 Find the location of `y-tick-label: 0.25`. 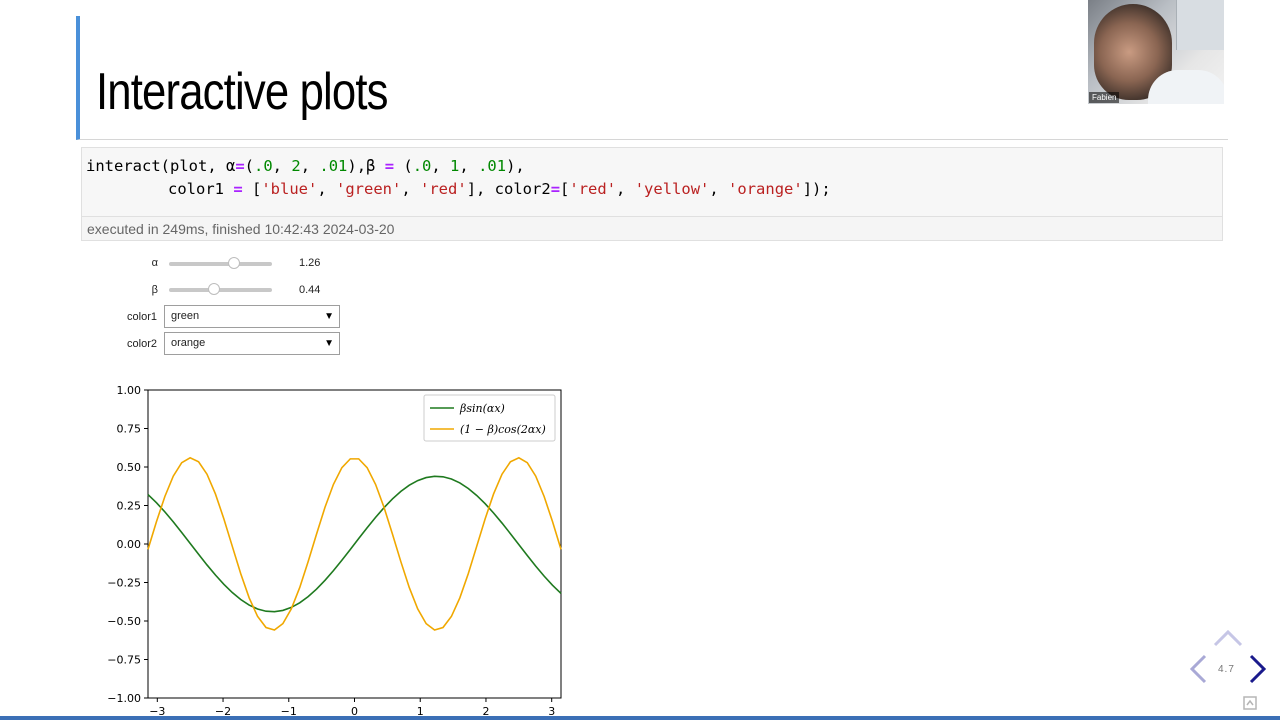

y-tick-label: 0.25 is located at coordinates (129, 506).